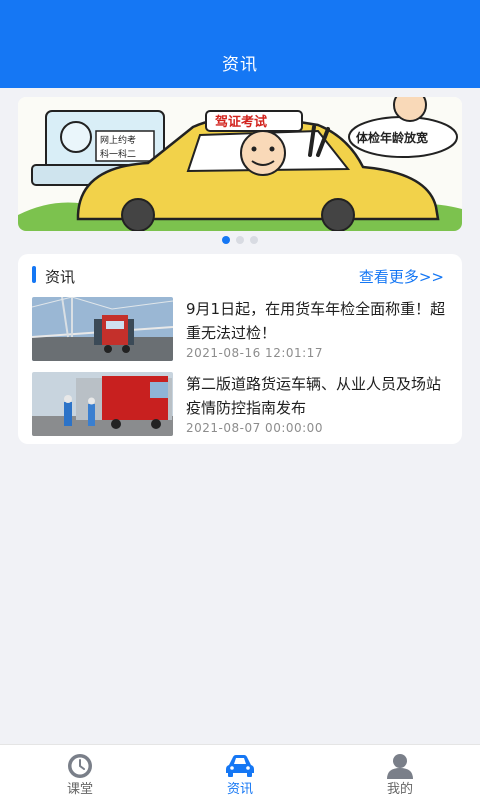 The image size is (480, 800). Describe the element at coordinates (118, 154) in the screenshot. I see `svg-text: 科一科二` at that location.